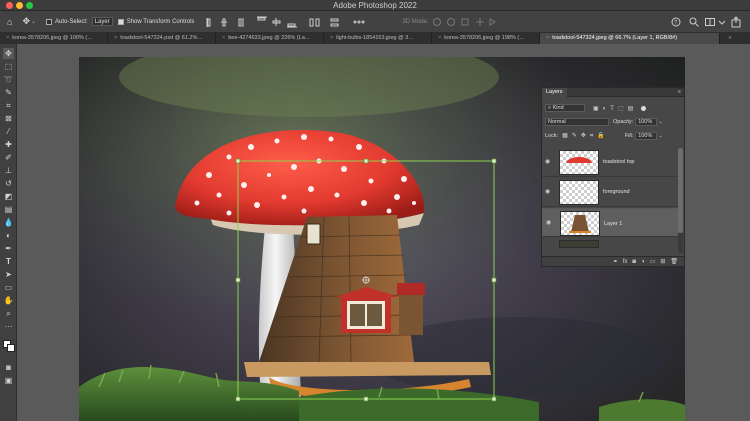 The image size is (750, 421). What do you see at coordinates (8, 367) in the screenshot?
I see `quick-mask-icon: ◙` at bounding box center [8, 367].